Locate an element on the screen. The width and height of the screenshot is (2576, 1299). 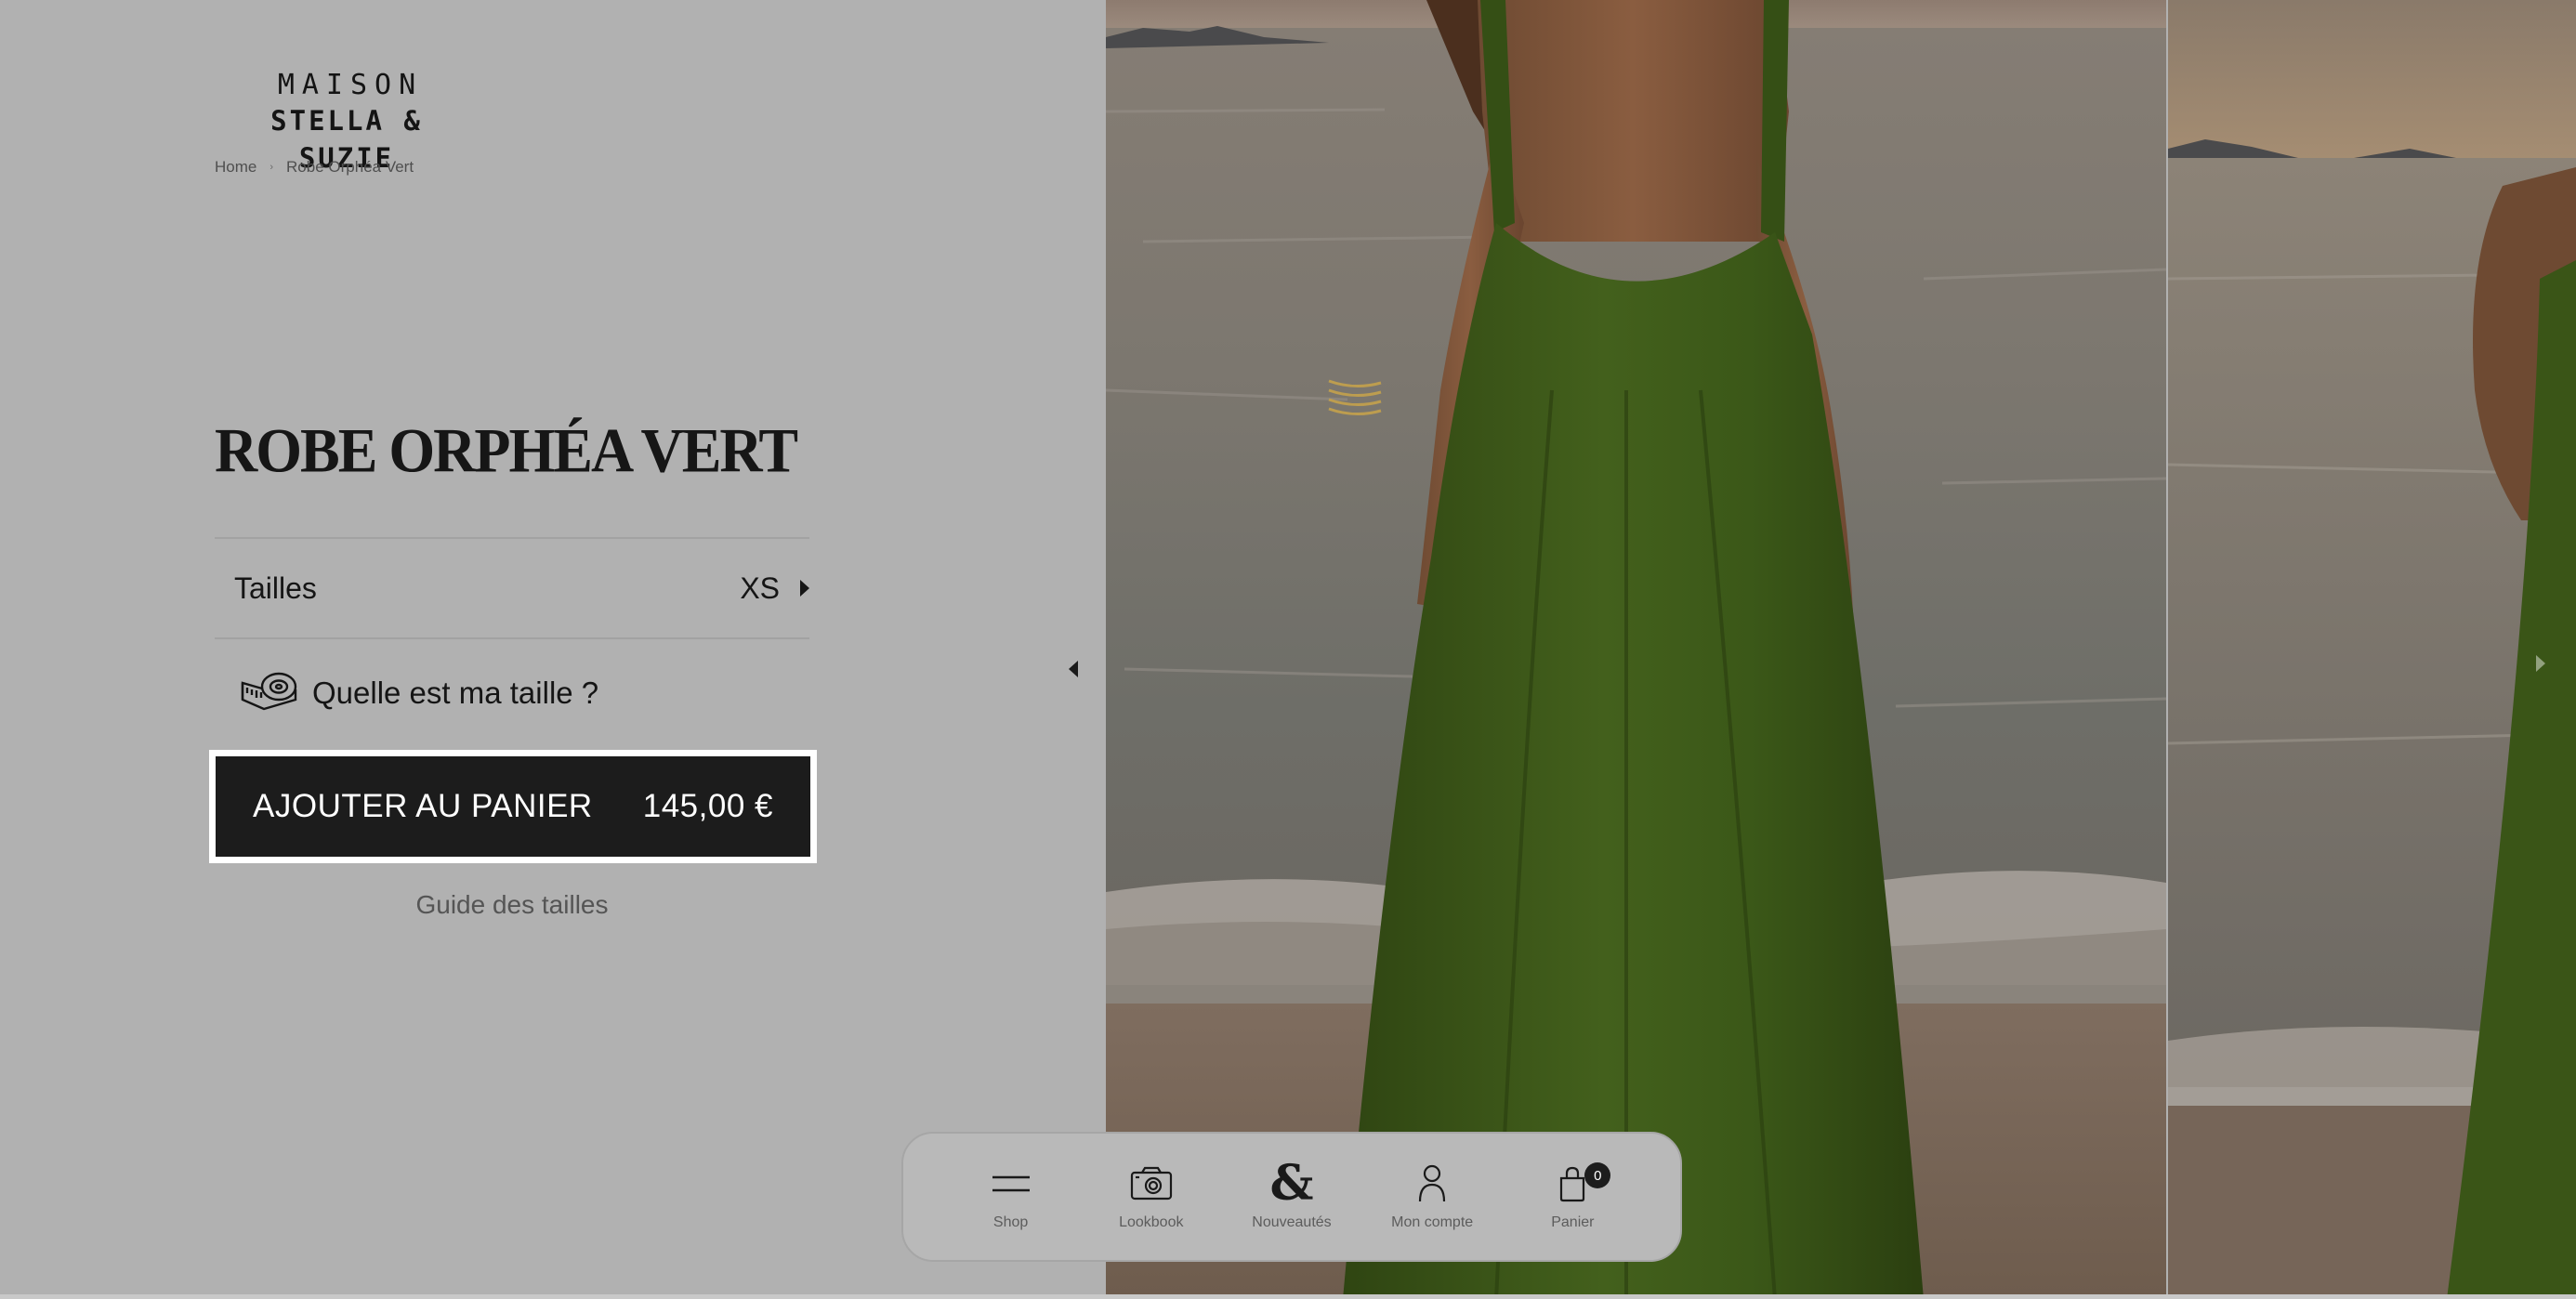
menu-icon is located at coordinates (1011, 1183).